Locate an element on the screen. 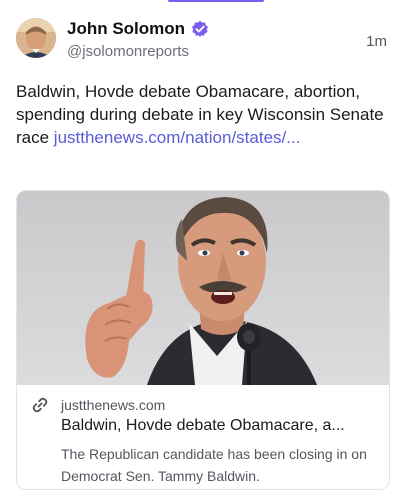 The height and width of the screenshot is (500, 405). card-domain-row: justthenews.com is located at coordinates (98, 405).